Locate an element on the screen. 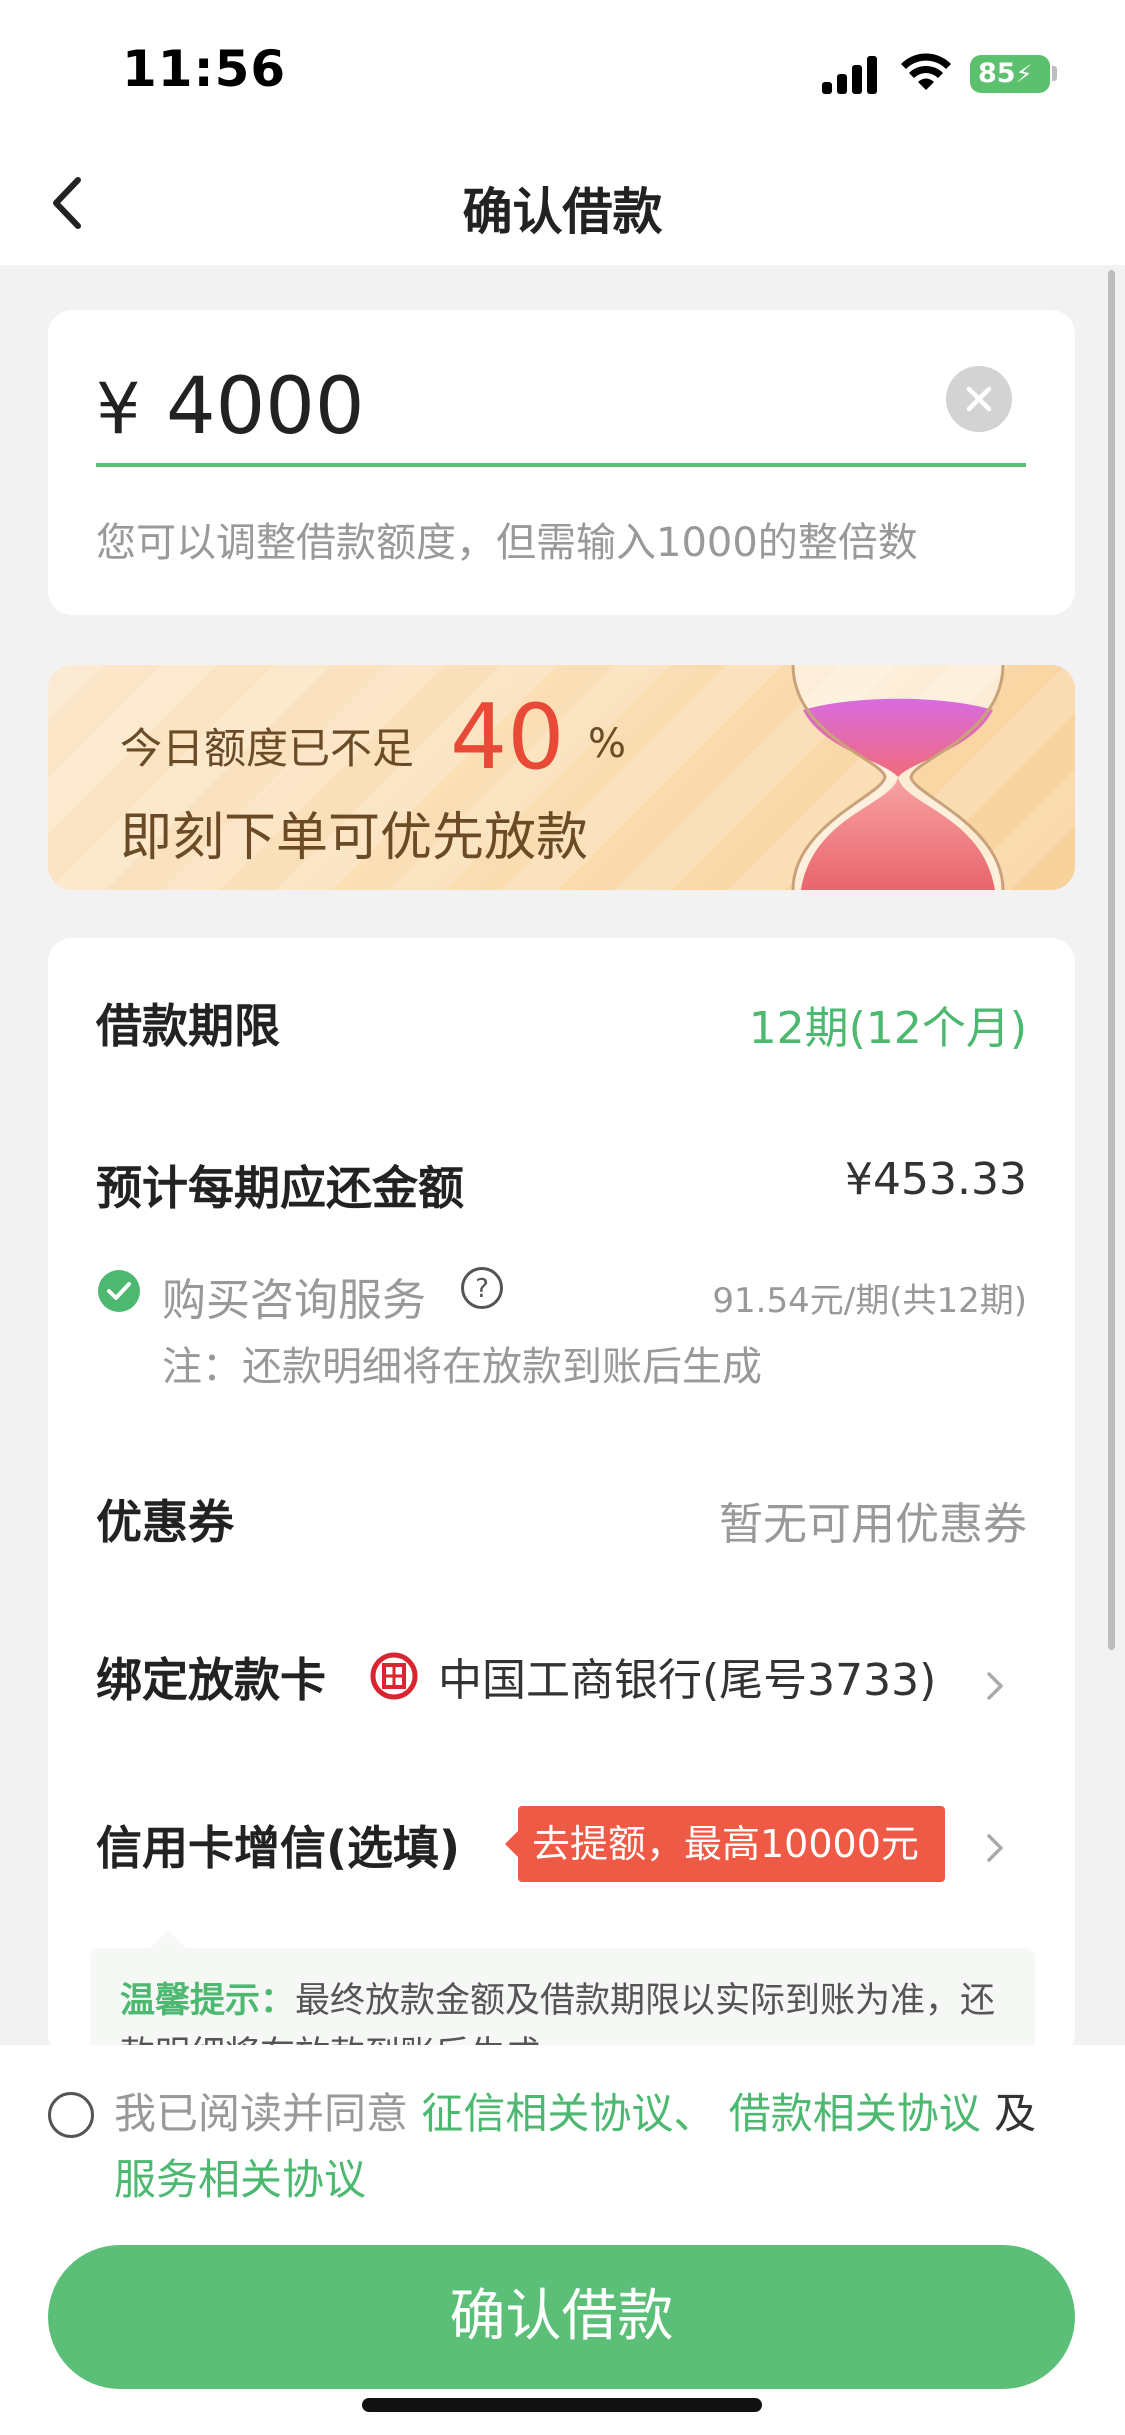  check-circle-icon is located at coordinates (119, 1291).